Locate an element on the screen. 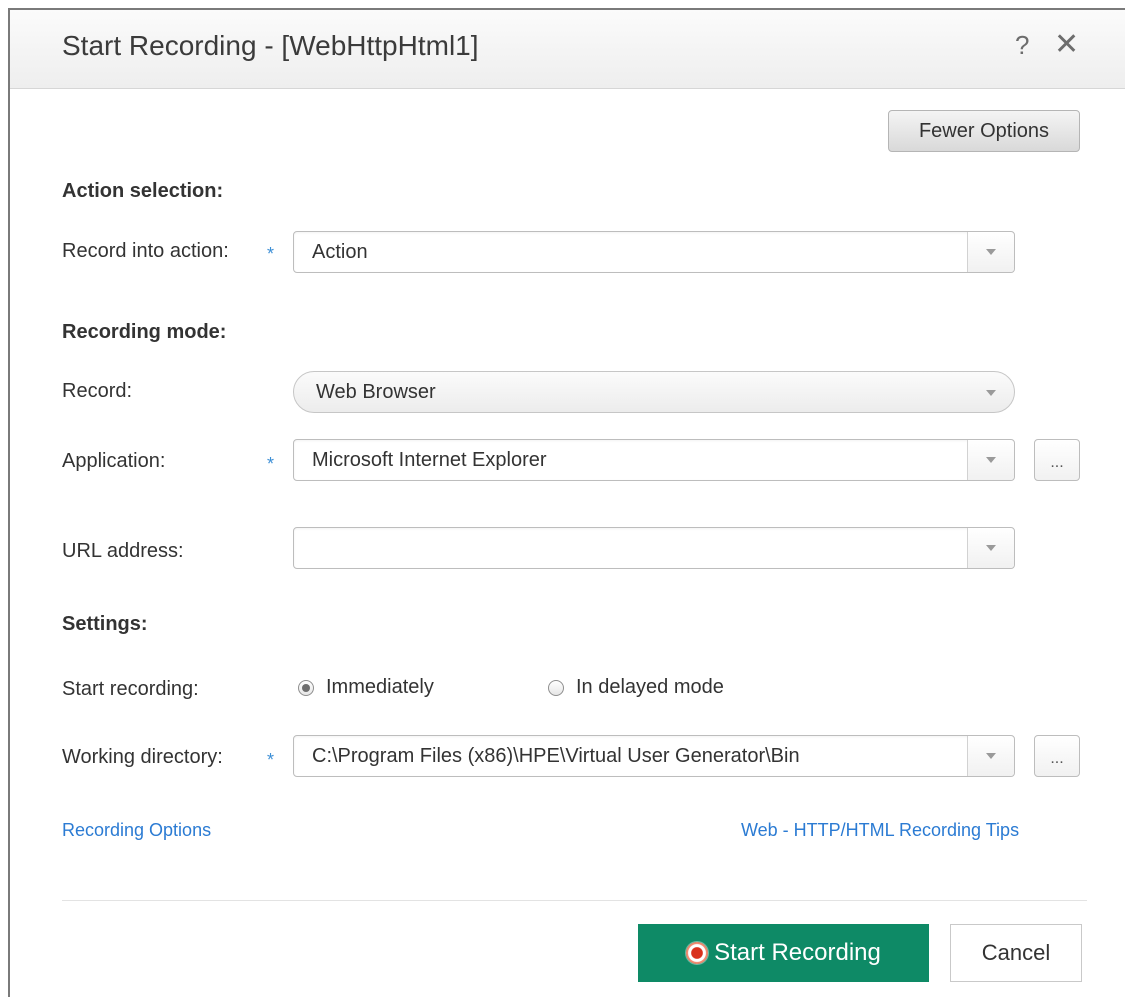 This screenshot has height=997, width=1125. start-recording-button: Start Recording is located at coordinates (783, 953).